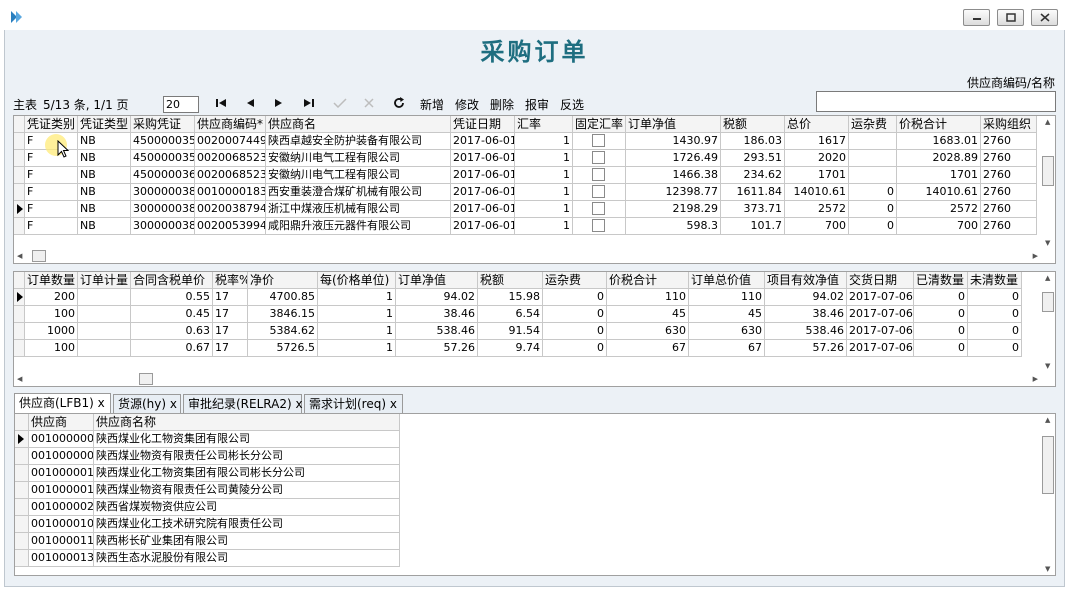  Describe the element at coordinates (283, 297) in the screenshot. I see `table-cell: 4700.85` at that location.